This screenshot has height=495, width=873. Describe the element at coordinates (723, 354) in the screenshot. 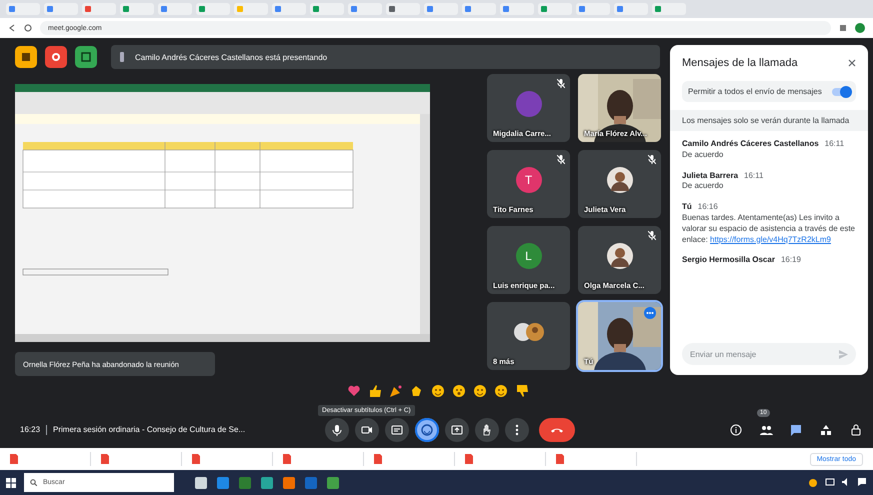

I see `placeholder-text: Enviar un mensaje` at that location.